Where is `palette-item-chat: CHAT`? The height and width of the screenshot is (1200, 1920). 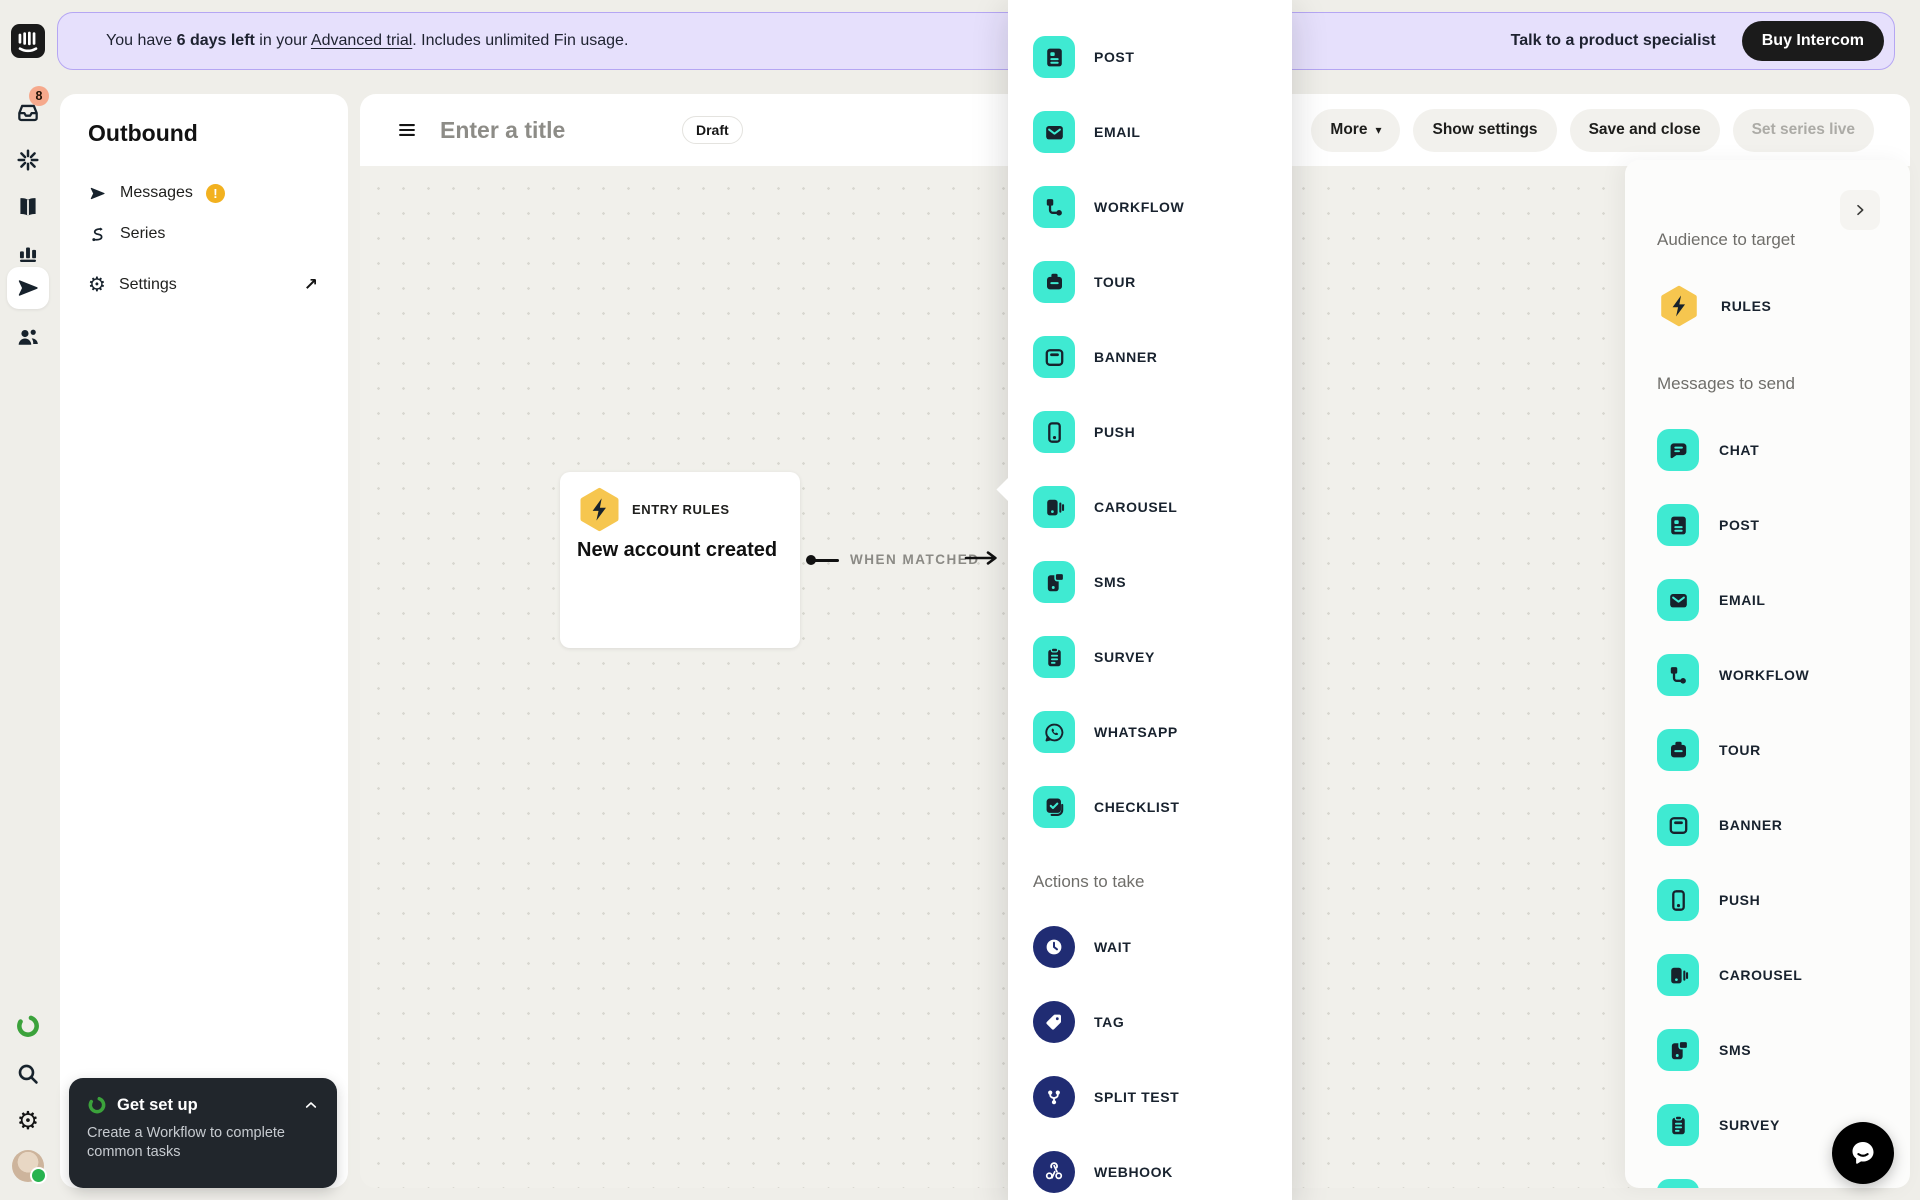
palette-item-chat: CHAT is located at coordinates (1772, 450).